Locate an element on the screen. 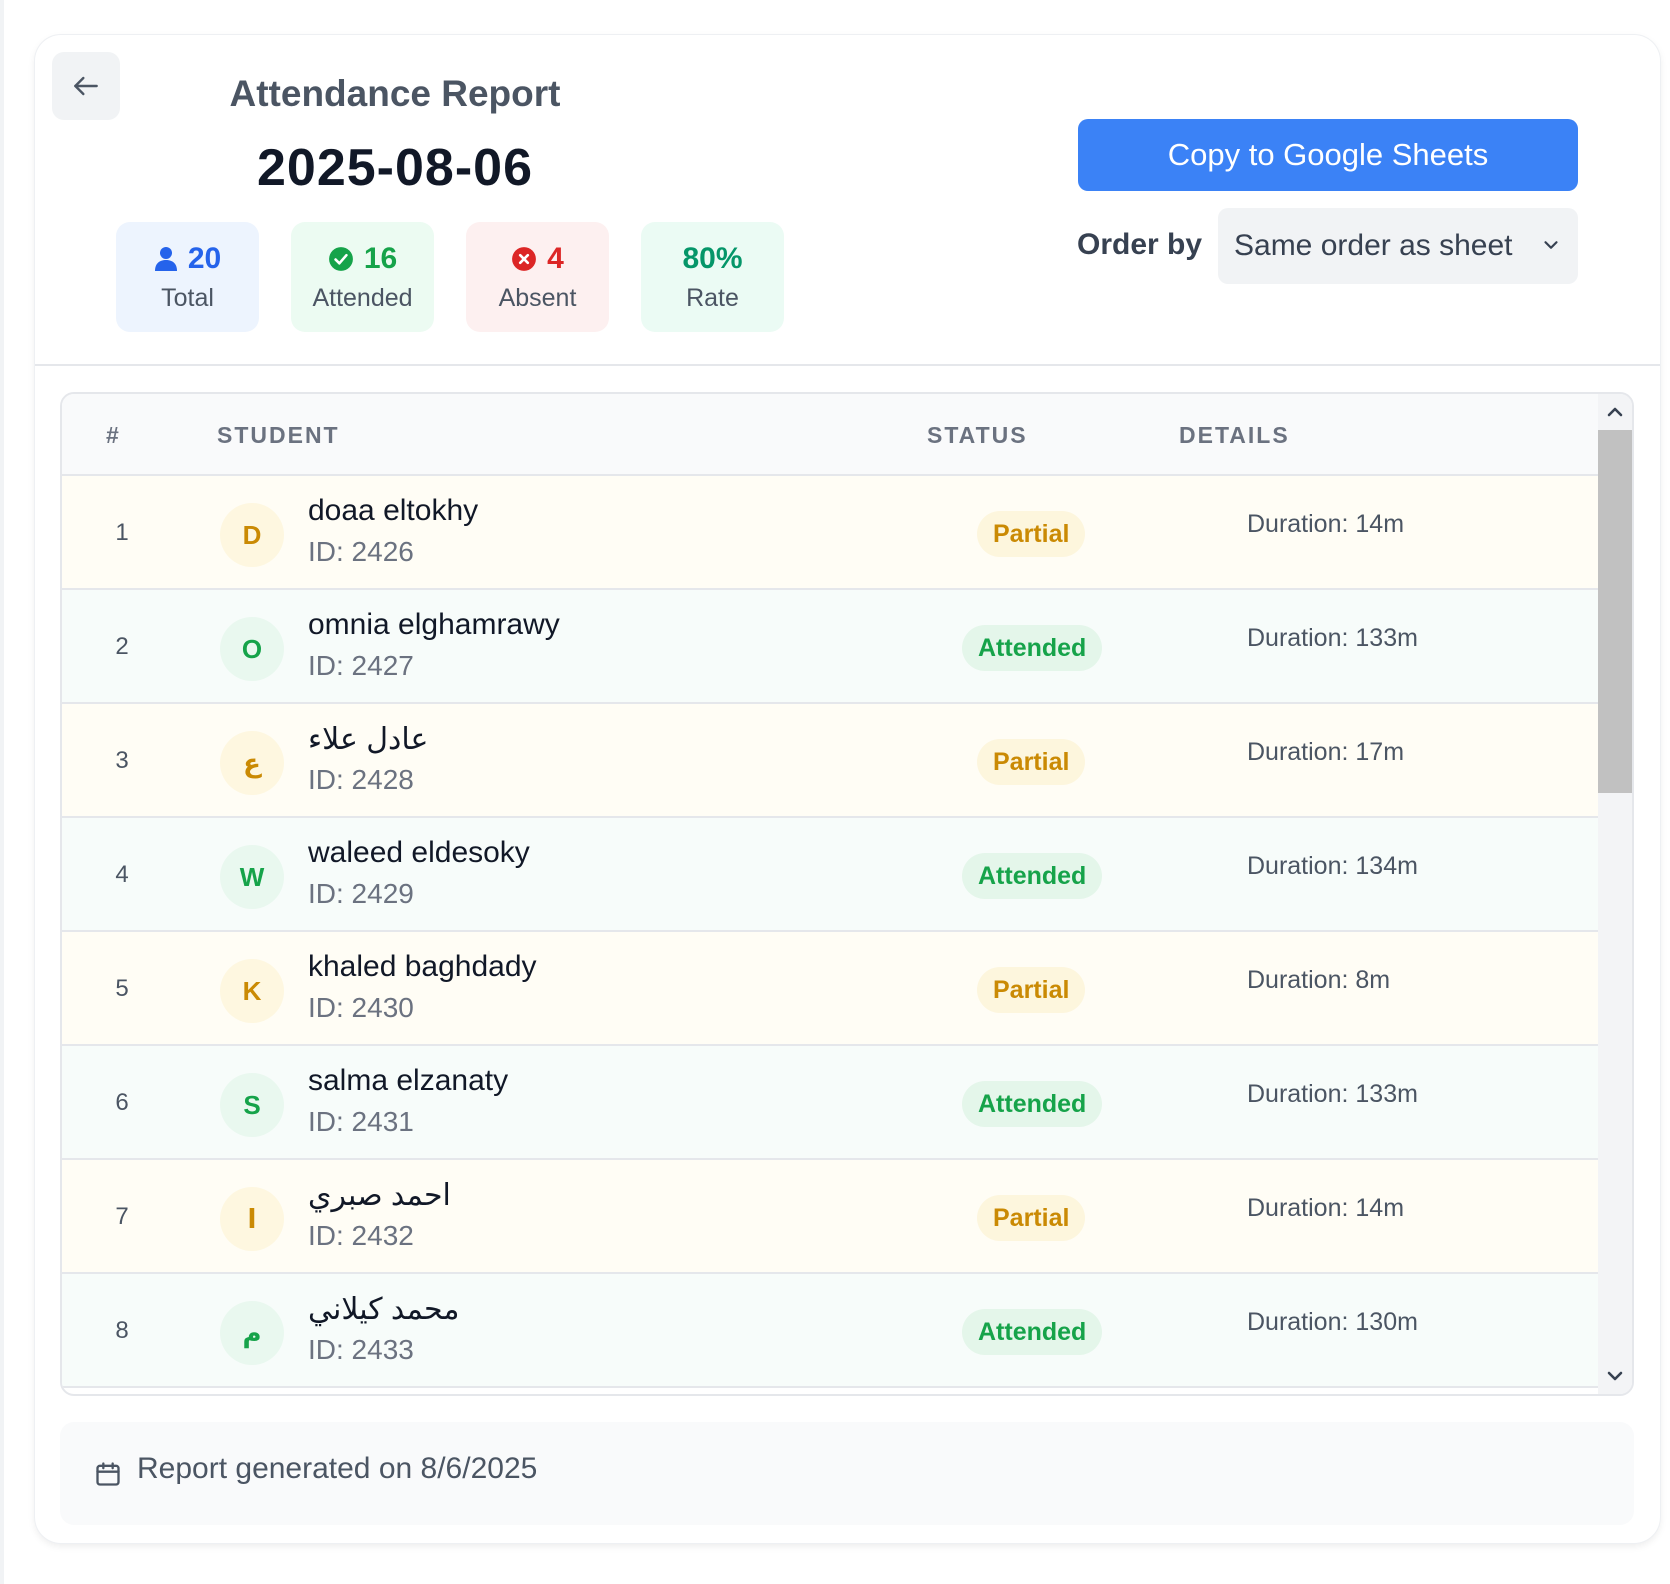 The width and height of the screenshot is (1670, 1584). column-header-status: STATUS is located at coordinates (977, 435).